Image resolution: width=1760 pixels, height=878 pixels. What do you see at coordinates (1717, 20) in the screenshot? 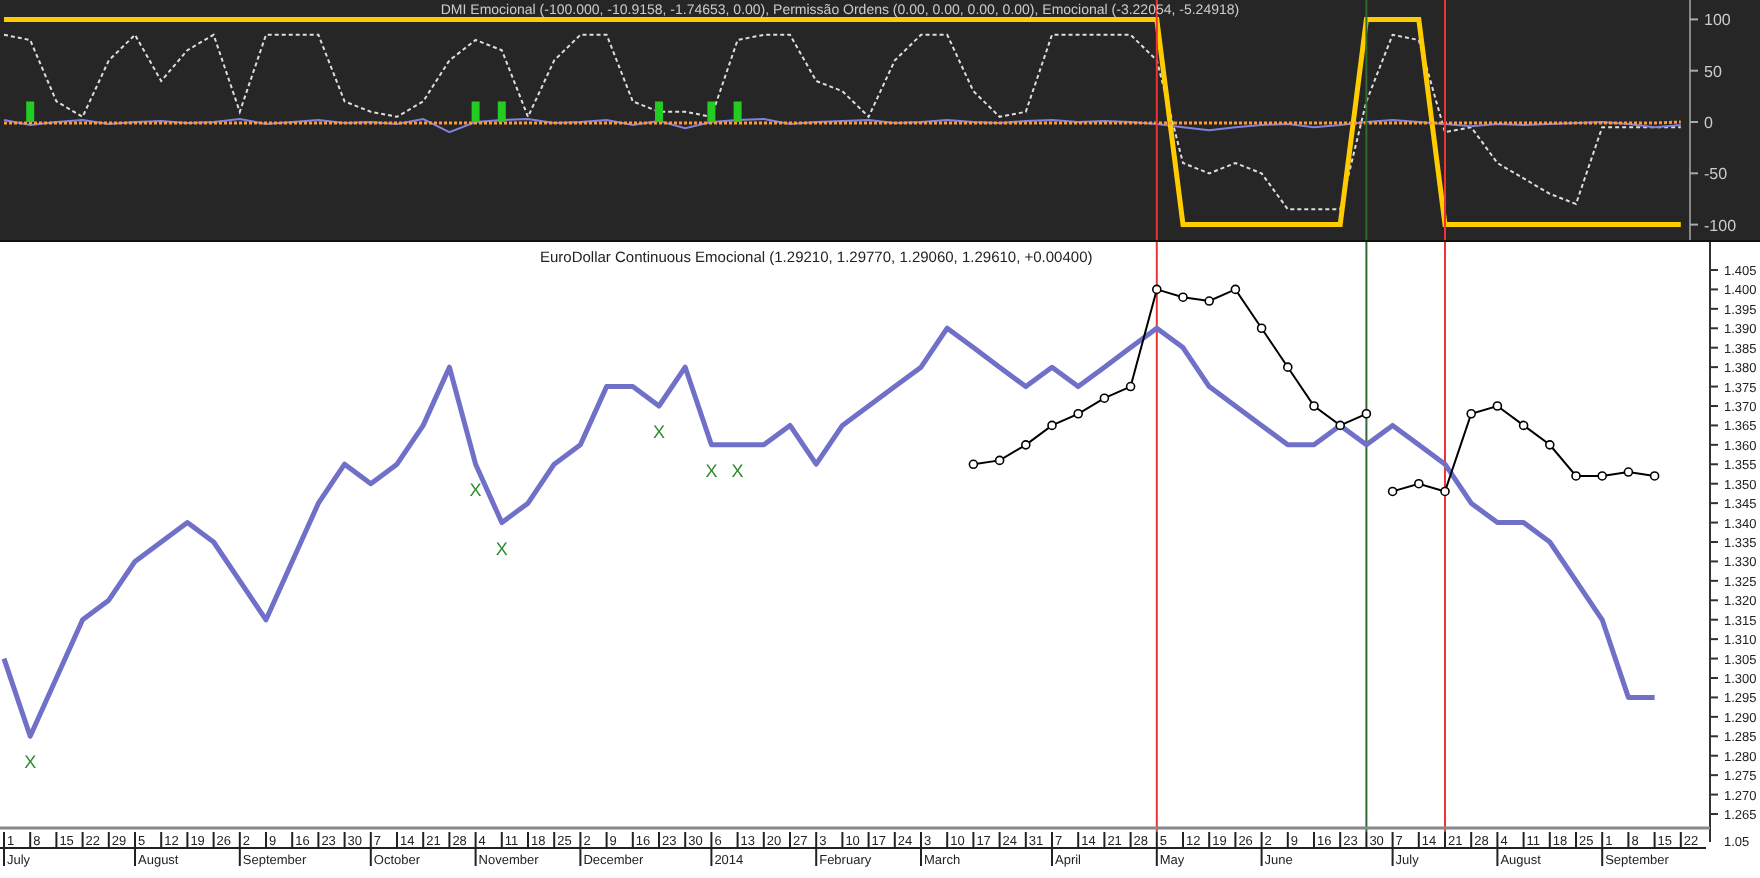
I see `axis-tick-label: 100` at bounding box center [1717, 20].